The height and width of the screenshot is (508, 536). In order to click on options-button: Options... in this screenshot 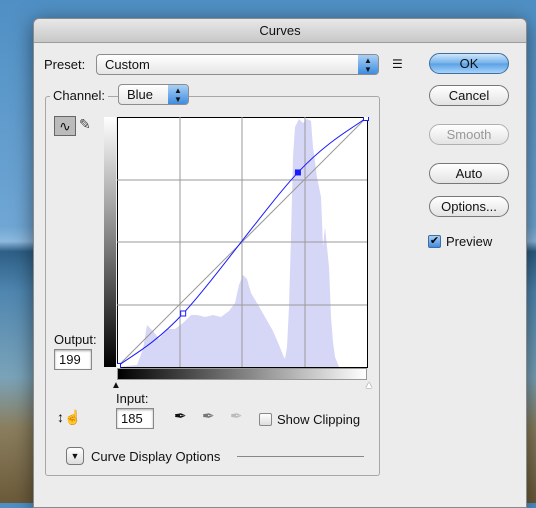, I will do `click(469, 206)`.